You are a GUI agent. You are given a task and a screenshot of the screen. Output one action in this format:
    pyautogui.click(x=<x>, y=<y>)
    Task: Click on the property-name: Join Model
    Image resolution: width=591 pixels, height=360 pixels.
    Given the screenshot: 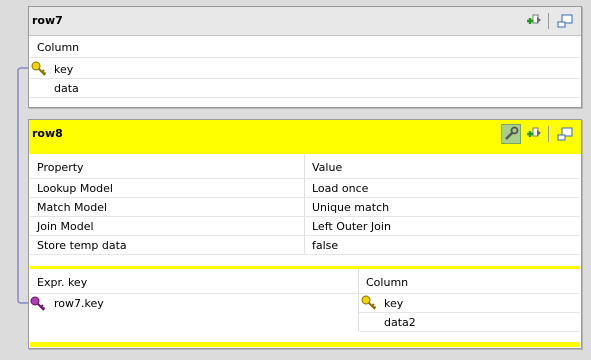 What is the action you would take?
    pyautogui.click(x=65, y=226)
    